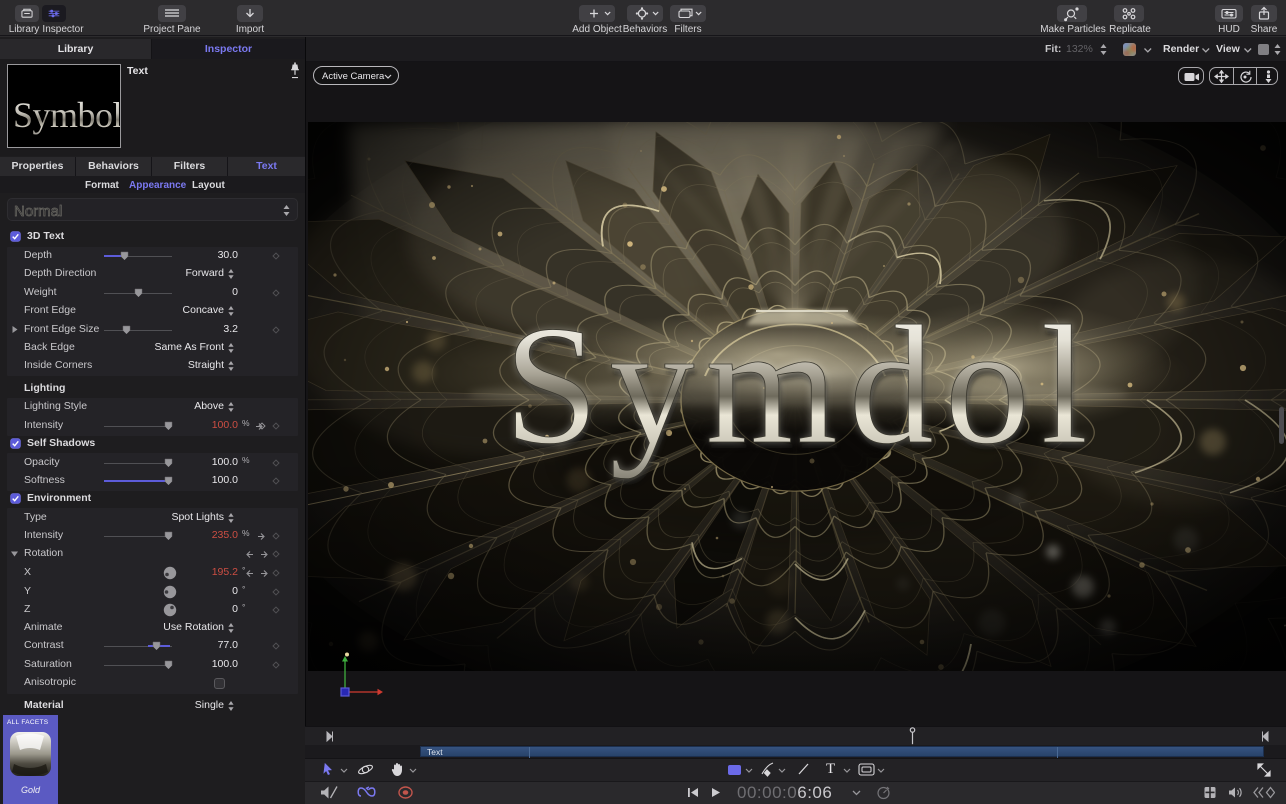 The image size is (1286, 804). Describe the element at coordinates (38, 211) in the screenshot. I see `svg-text: Normal` at that location.